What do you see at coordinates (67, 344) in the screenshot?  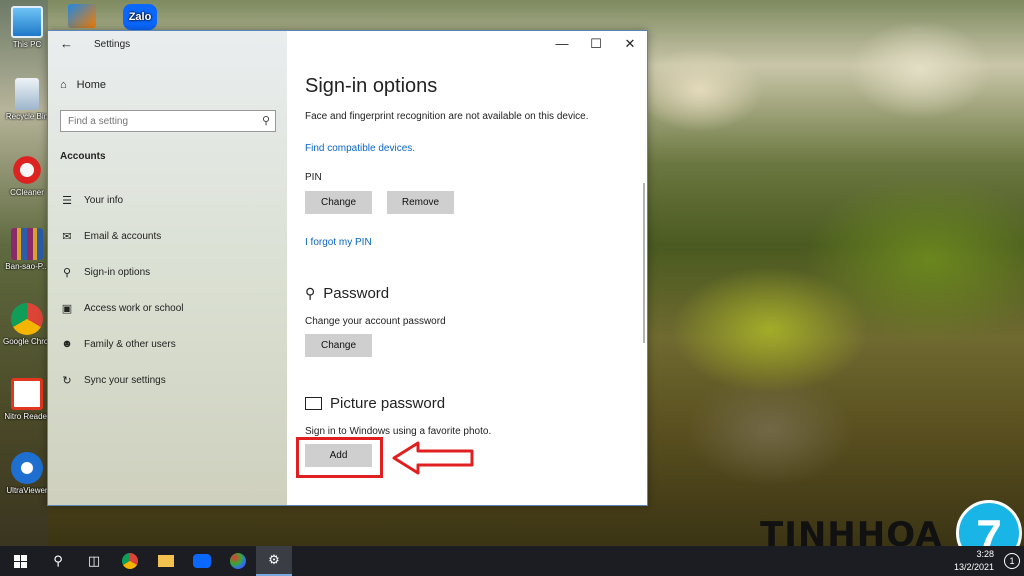 I see `person-plus-icon: ☻` at bounding box center [67, 344].